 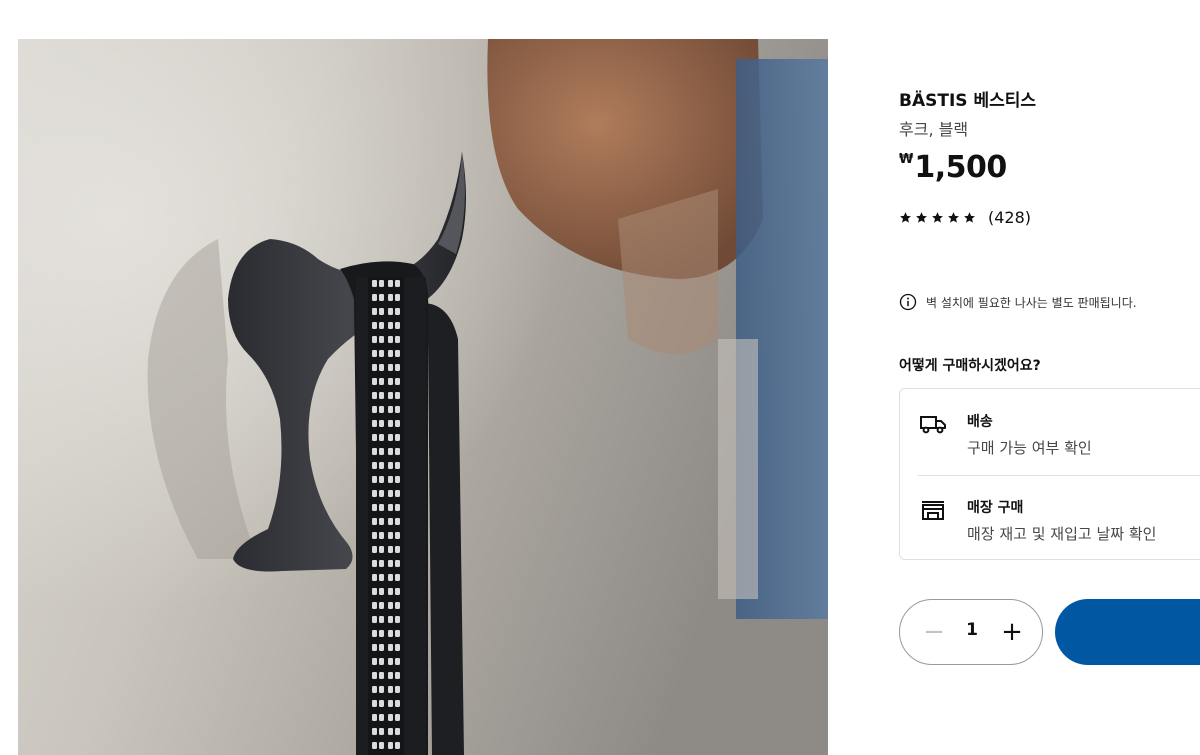 I want to click on add-to-cart-button, so click(x=1127, y=632).